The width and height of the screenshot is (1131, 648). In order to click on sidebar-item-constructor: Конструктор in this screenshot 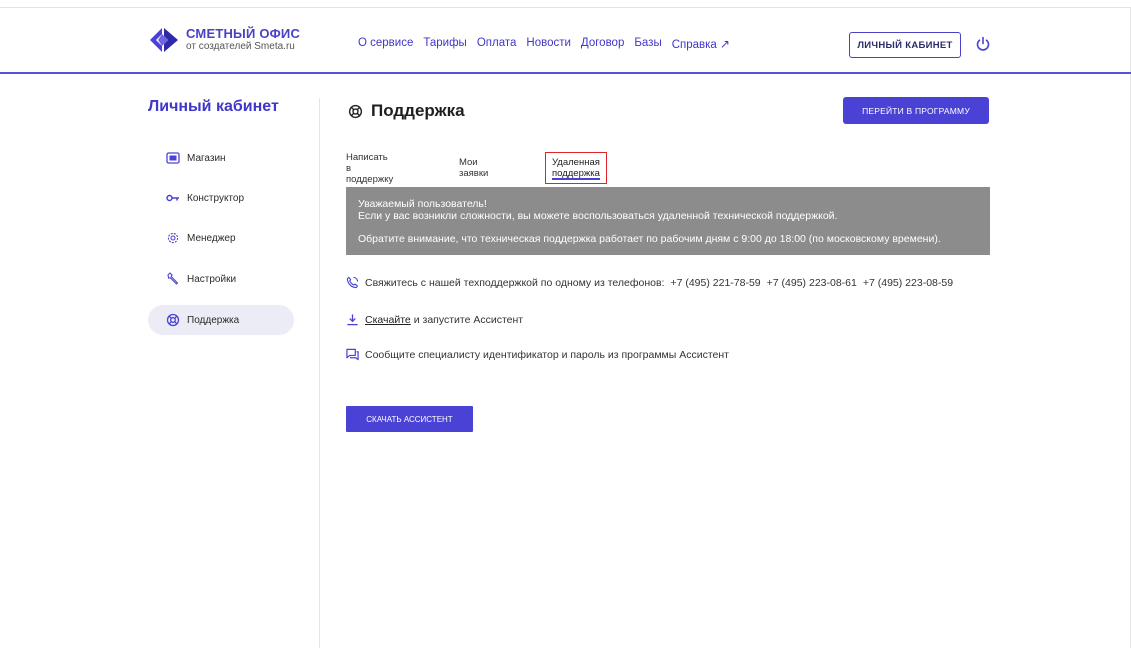, I will do `click(221, 198)`.